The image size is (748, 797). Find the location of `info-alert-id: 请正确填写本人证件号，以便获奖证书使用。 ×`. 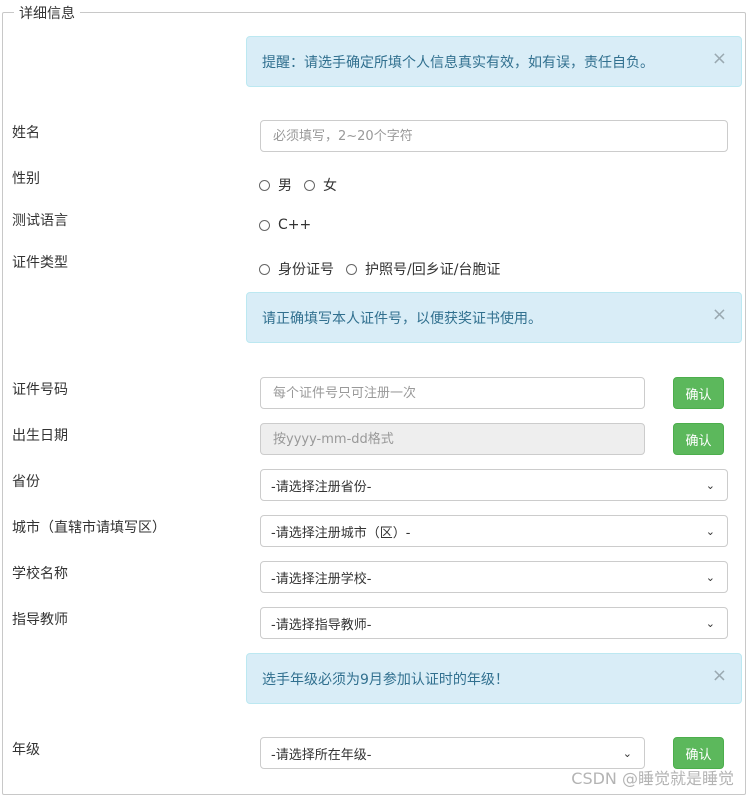

info-alert-id: 请正确填写本人证件号，以便获奖证书使用。 × is located at coordinates (494, 317).